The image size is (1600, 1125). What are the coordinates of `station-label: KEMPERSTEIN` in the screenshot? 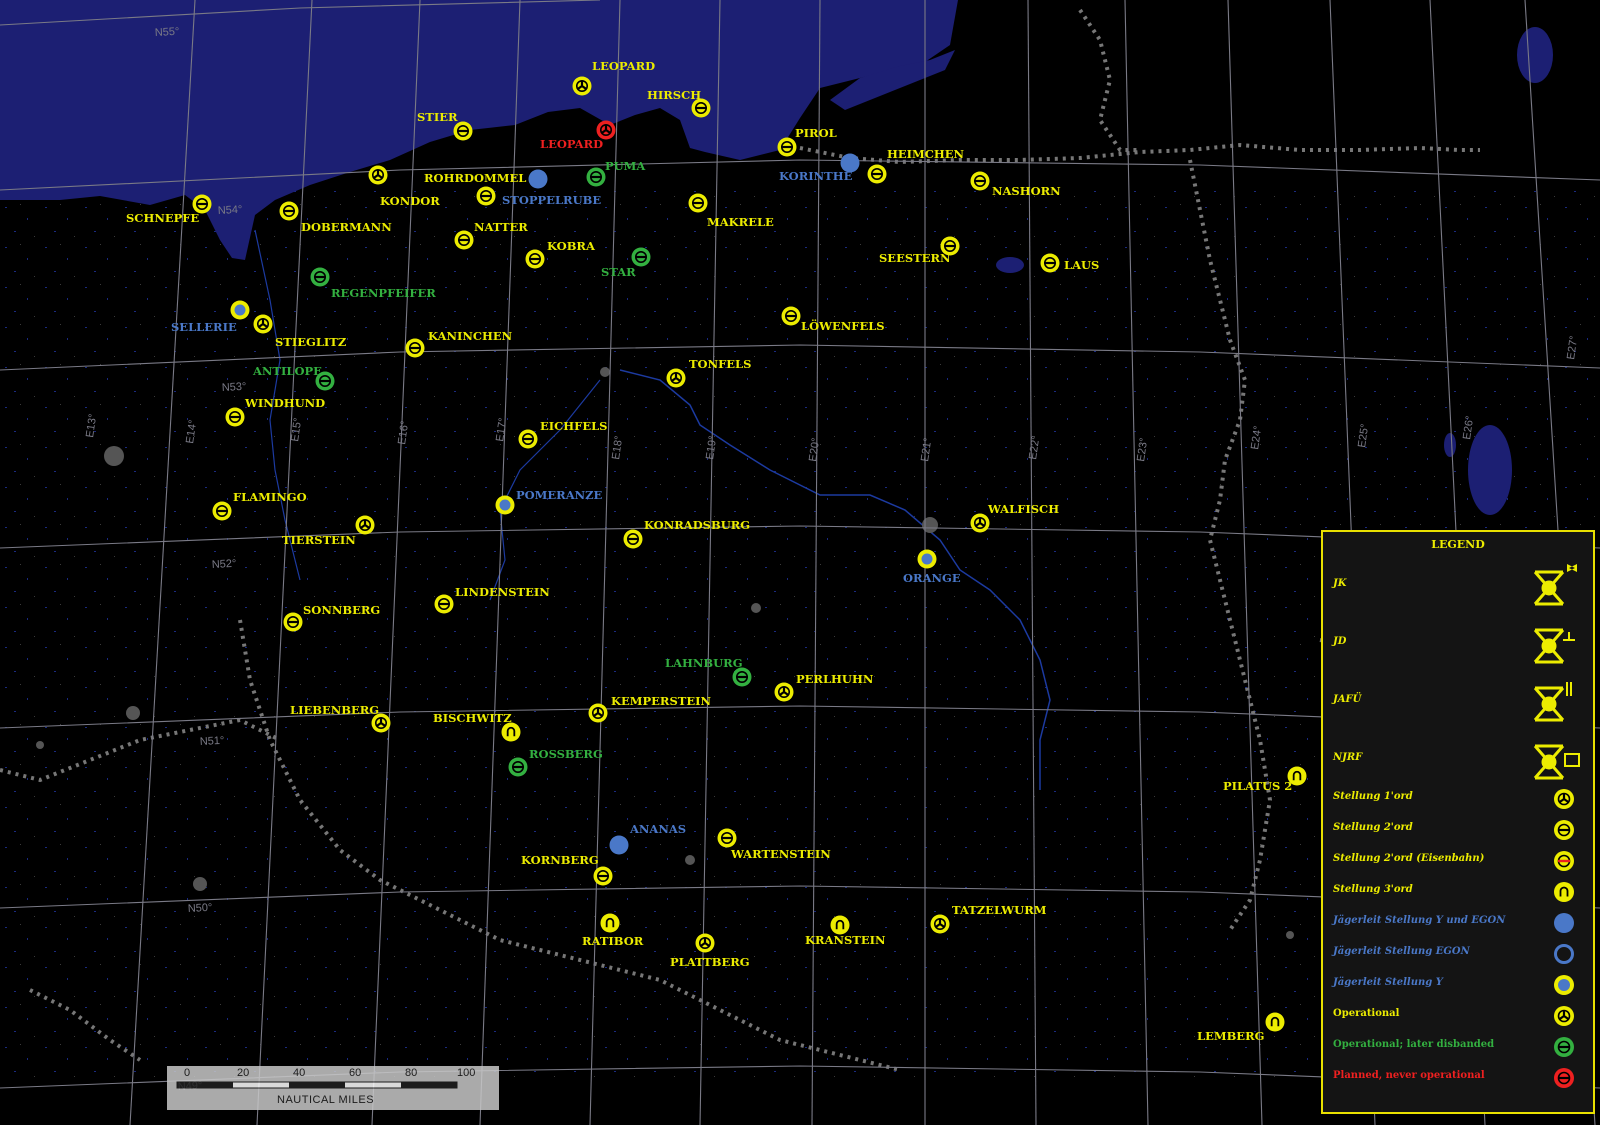 It's located at (661, 701).